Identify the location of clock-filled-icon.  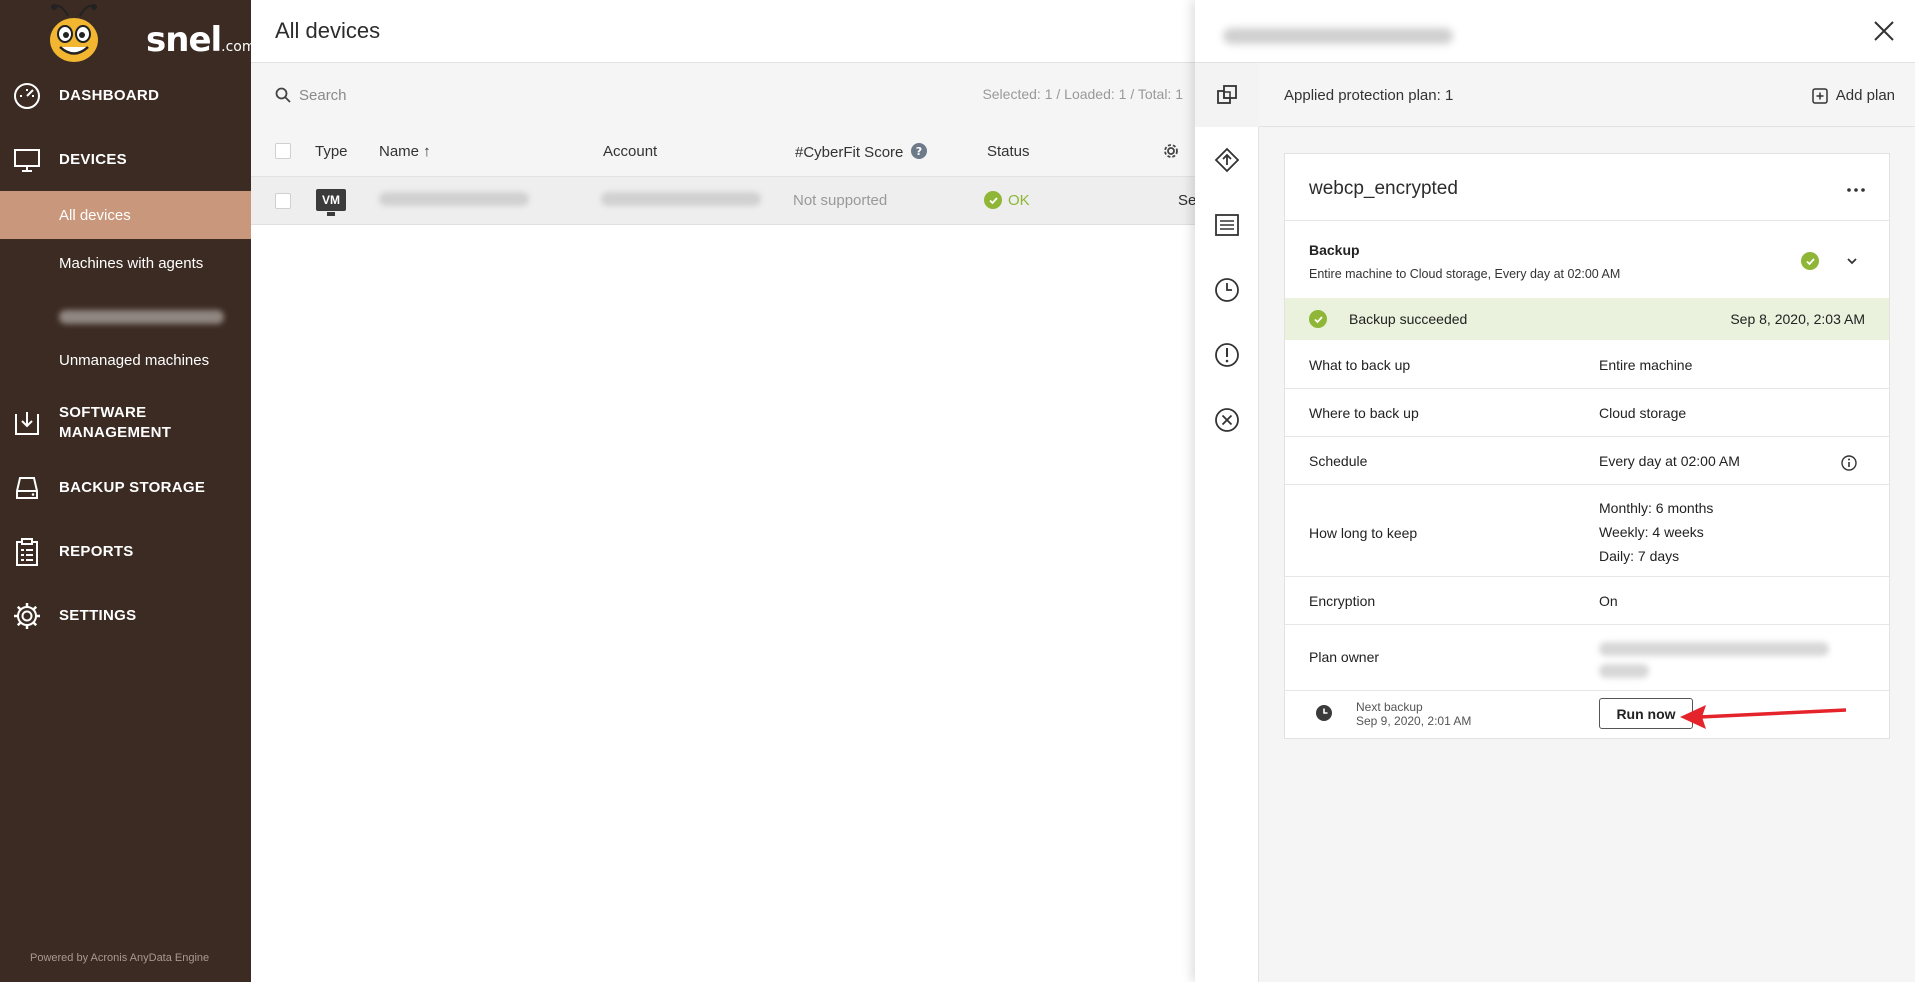
(1324, 713).